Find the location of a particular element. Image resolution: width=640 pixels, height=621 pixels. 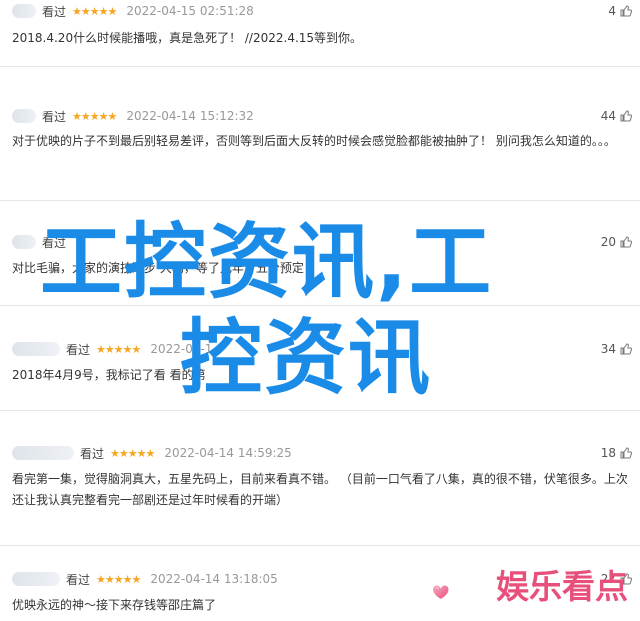

heart-logo-icon is located at coordinates (441, 592).